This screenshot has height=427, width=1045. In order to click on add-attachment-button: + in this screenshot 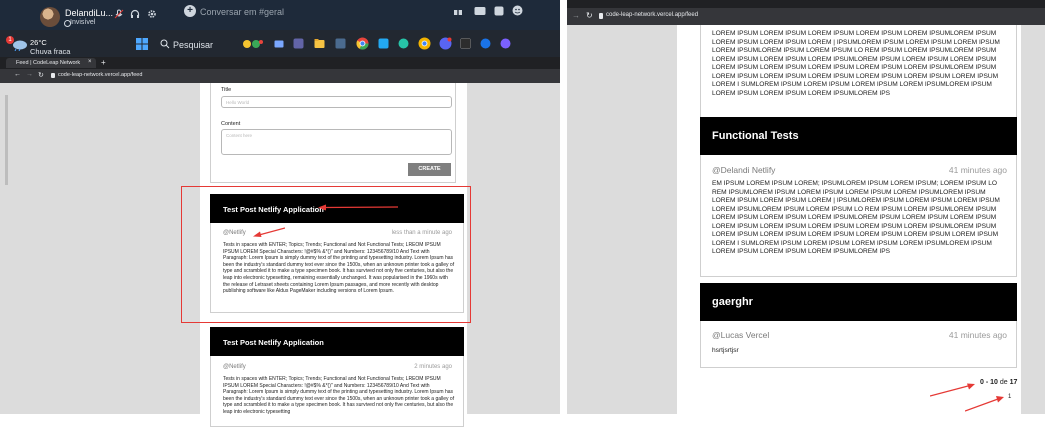, I will do `click(190, 11)`.